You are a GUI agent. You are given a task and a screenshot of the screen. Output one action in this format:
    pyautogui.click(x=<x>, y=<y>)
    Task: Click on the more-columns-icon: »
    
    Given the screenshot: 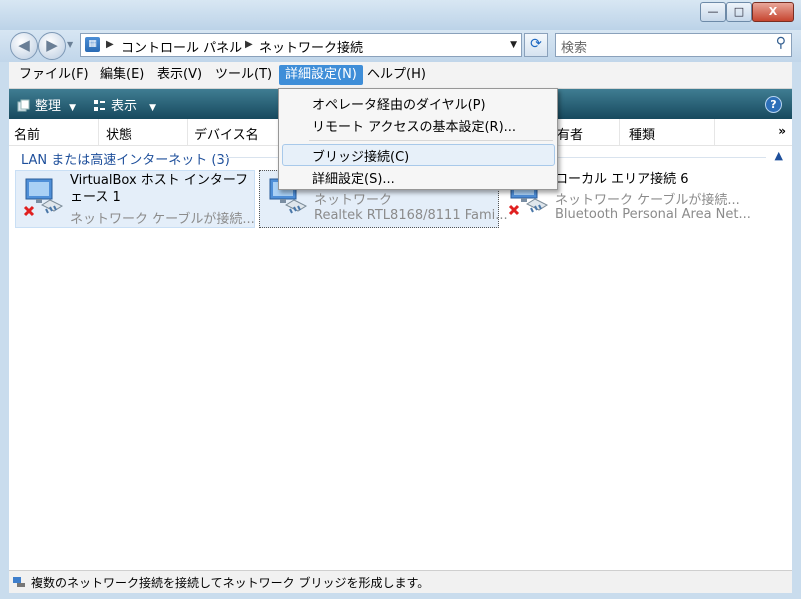 What is the action you would take?
    pyautogui.click(x=782, y=131)
    